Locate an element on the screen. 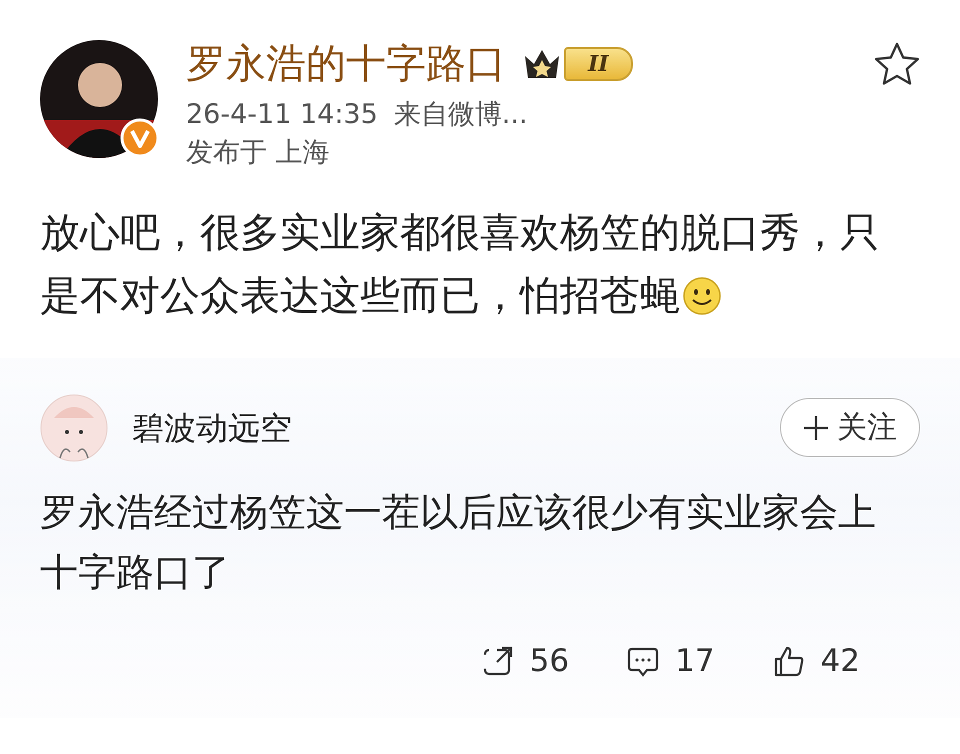 The height and width of the screenshot is (754, 960). comment-text: 十字路口了 is located at coordinates (135, 572).